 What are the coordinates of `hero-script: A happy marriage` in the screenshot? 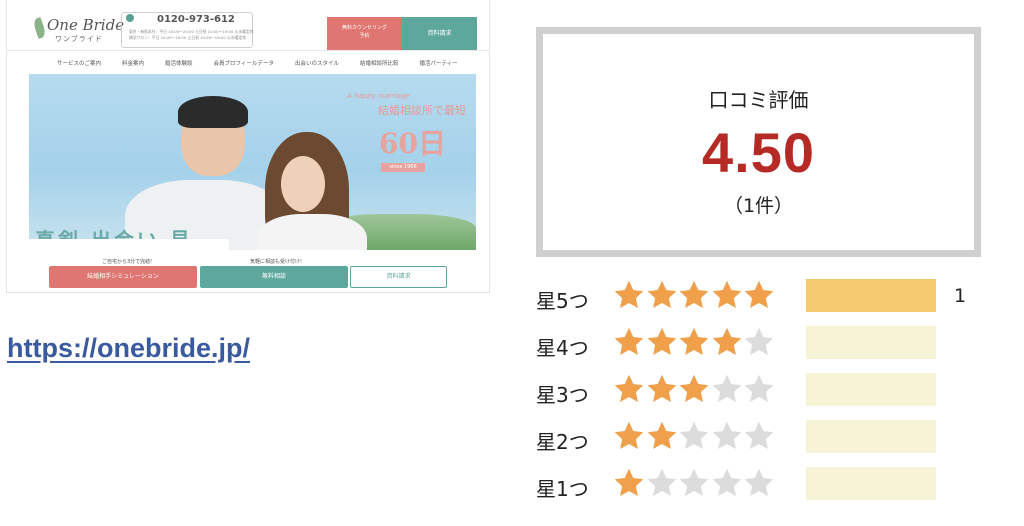 It's located at (378, 96).